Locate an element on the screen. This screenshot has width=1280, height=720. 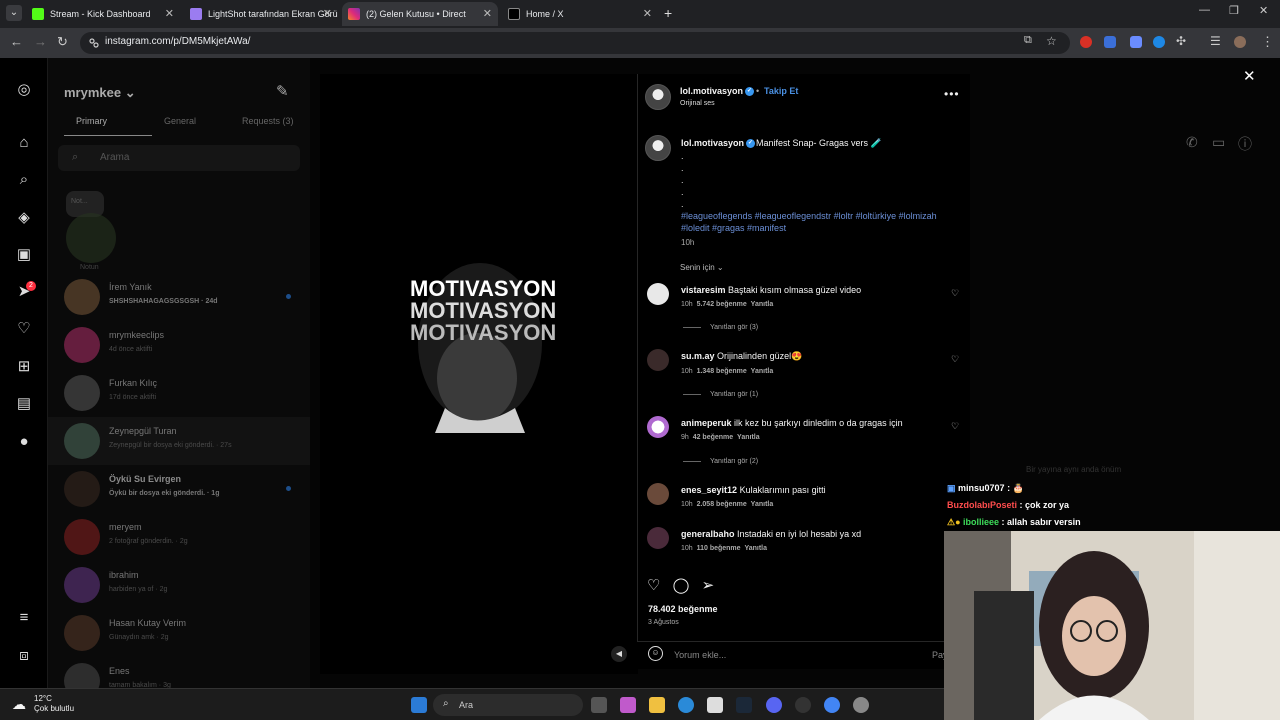
emoji-icon: ☺ is located at coordinates (655, 653).